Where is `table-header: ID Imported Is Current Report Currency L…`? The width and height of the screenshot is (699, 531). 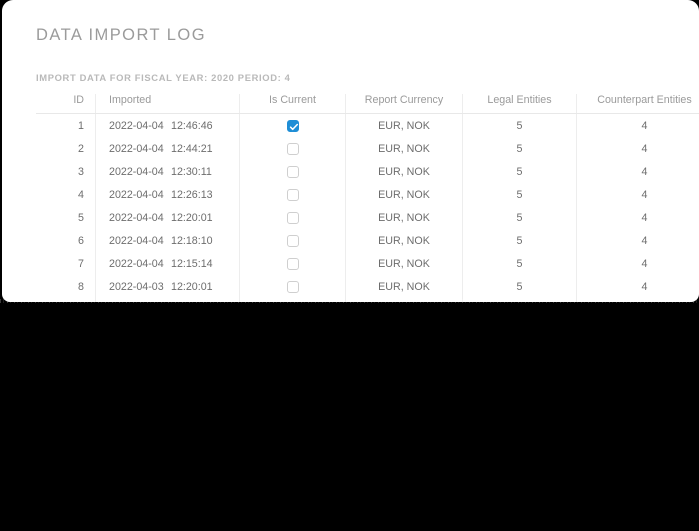 table-header: ID Imported Is Current Report Currency L… is located at coordinates (367, 104).